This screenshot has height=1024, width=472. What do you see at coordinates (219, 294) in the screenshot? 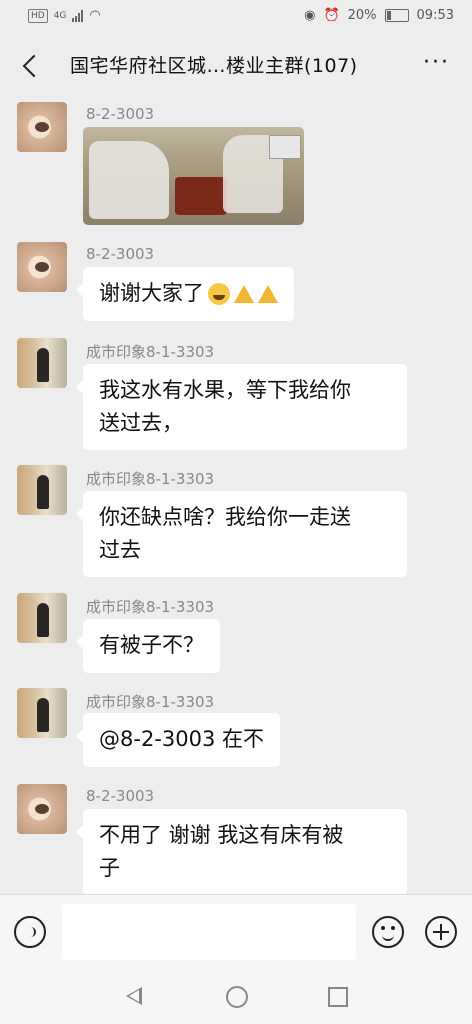
I see `crying-emoji-icon` at bounding box center [219, 294].